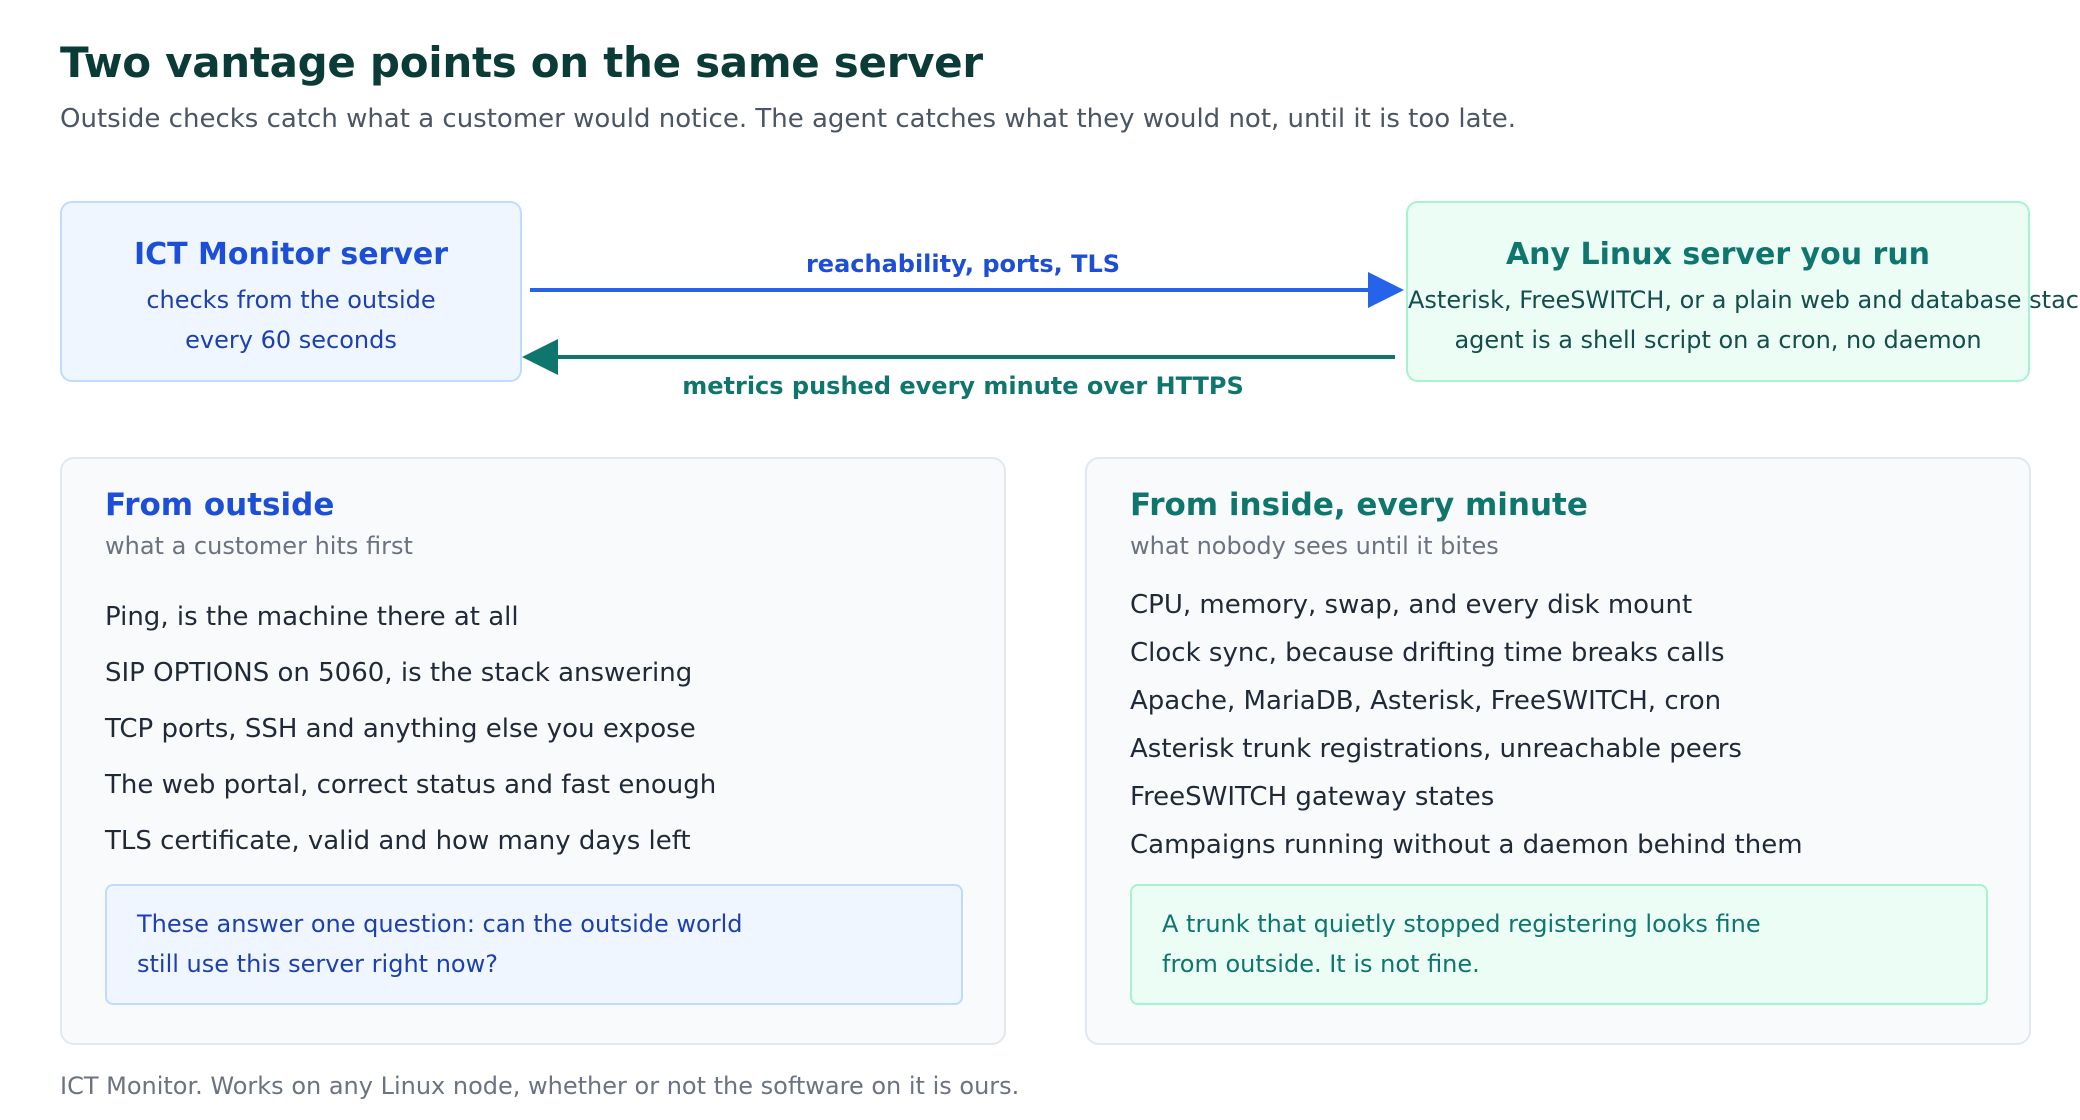 The width and height of the screenshot is (2080, 1120). I want to click on inside-panel-heading: From inside, every minute, so click(1359, 505).